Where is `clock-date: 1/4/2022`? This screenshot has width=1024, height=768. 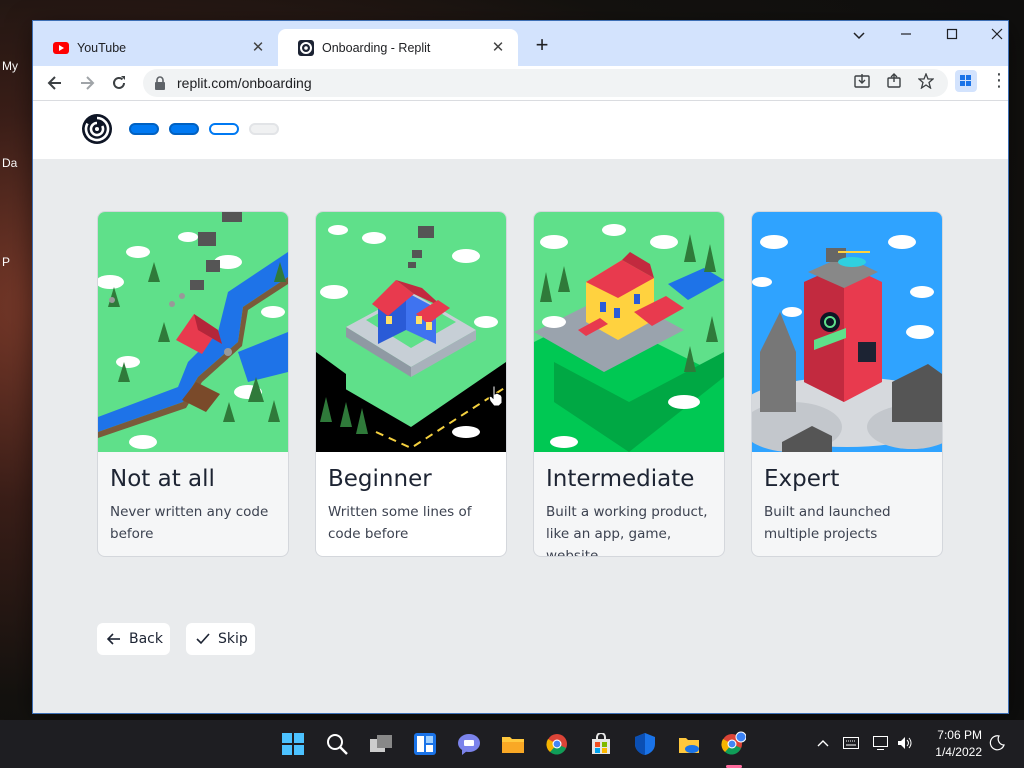
clock-date: 1/4/2022 is located at coordinates (952, 752).